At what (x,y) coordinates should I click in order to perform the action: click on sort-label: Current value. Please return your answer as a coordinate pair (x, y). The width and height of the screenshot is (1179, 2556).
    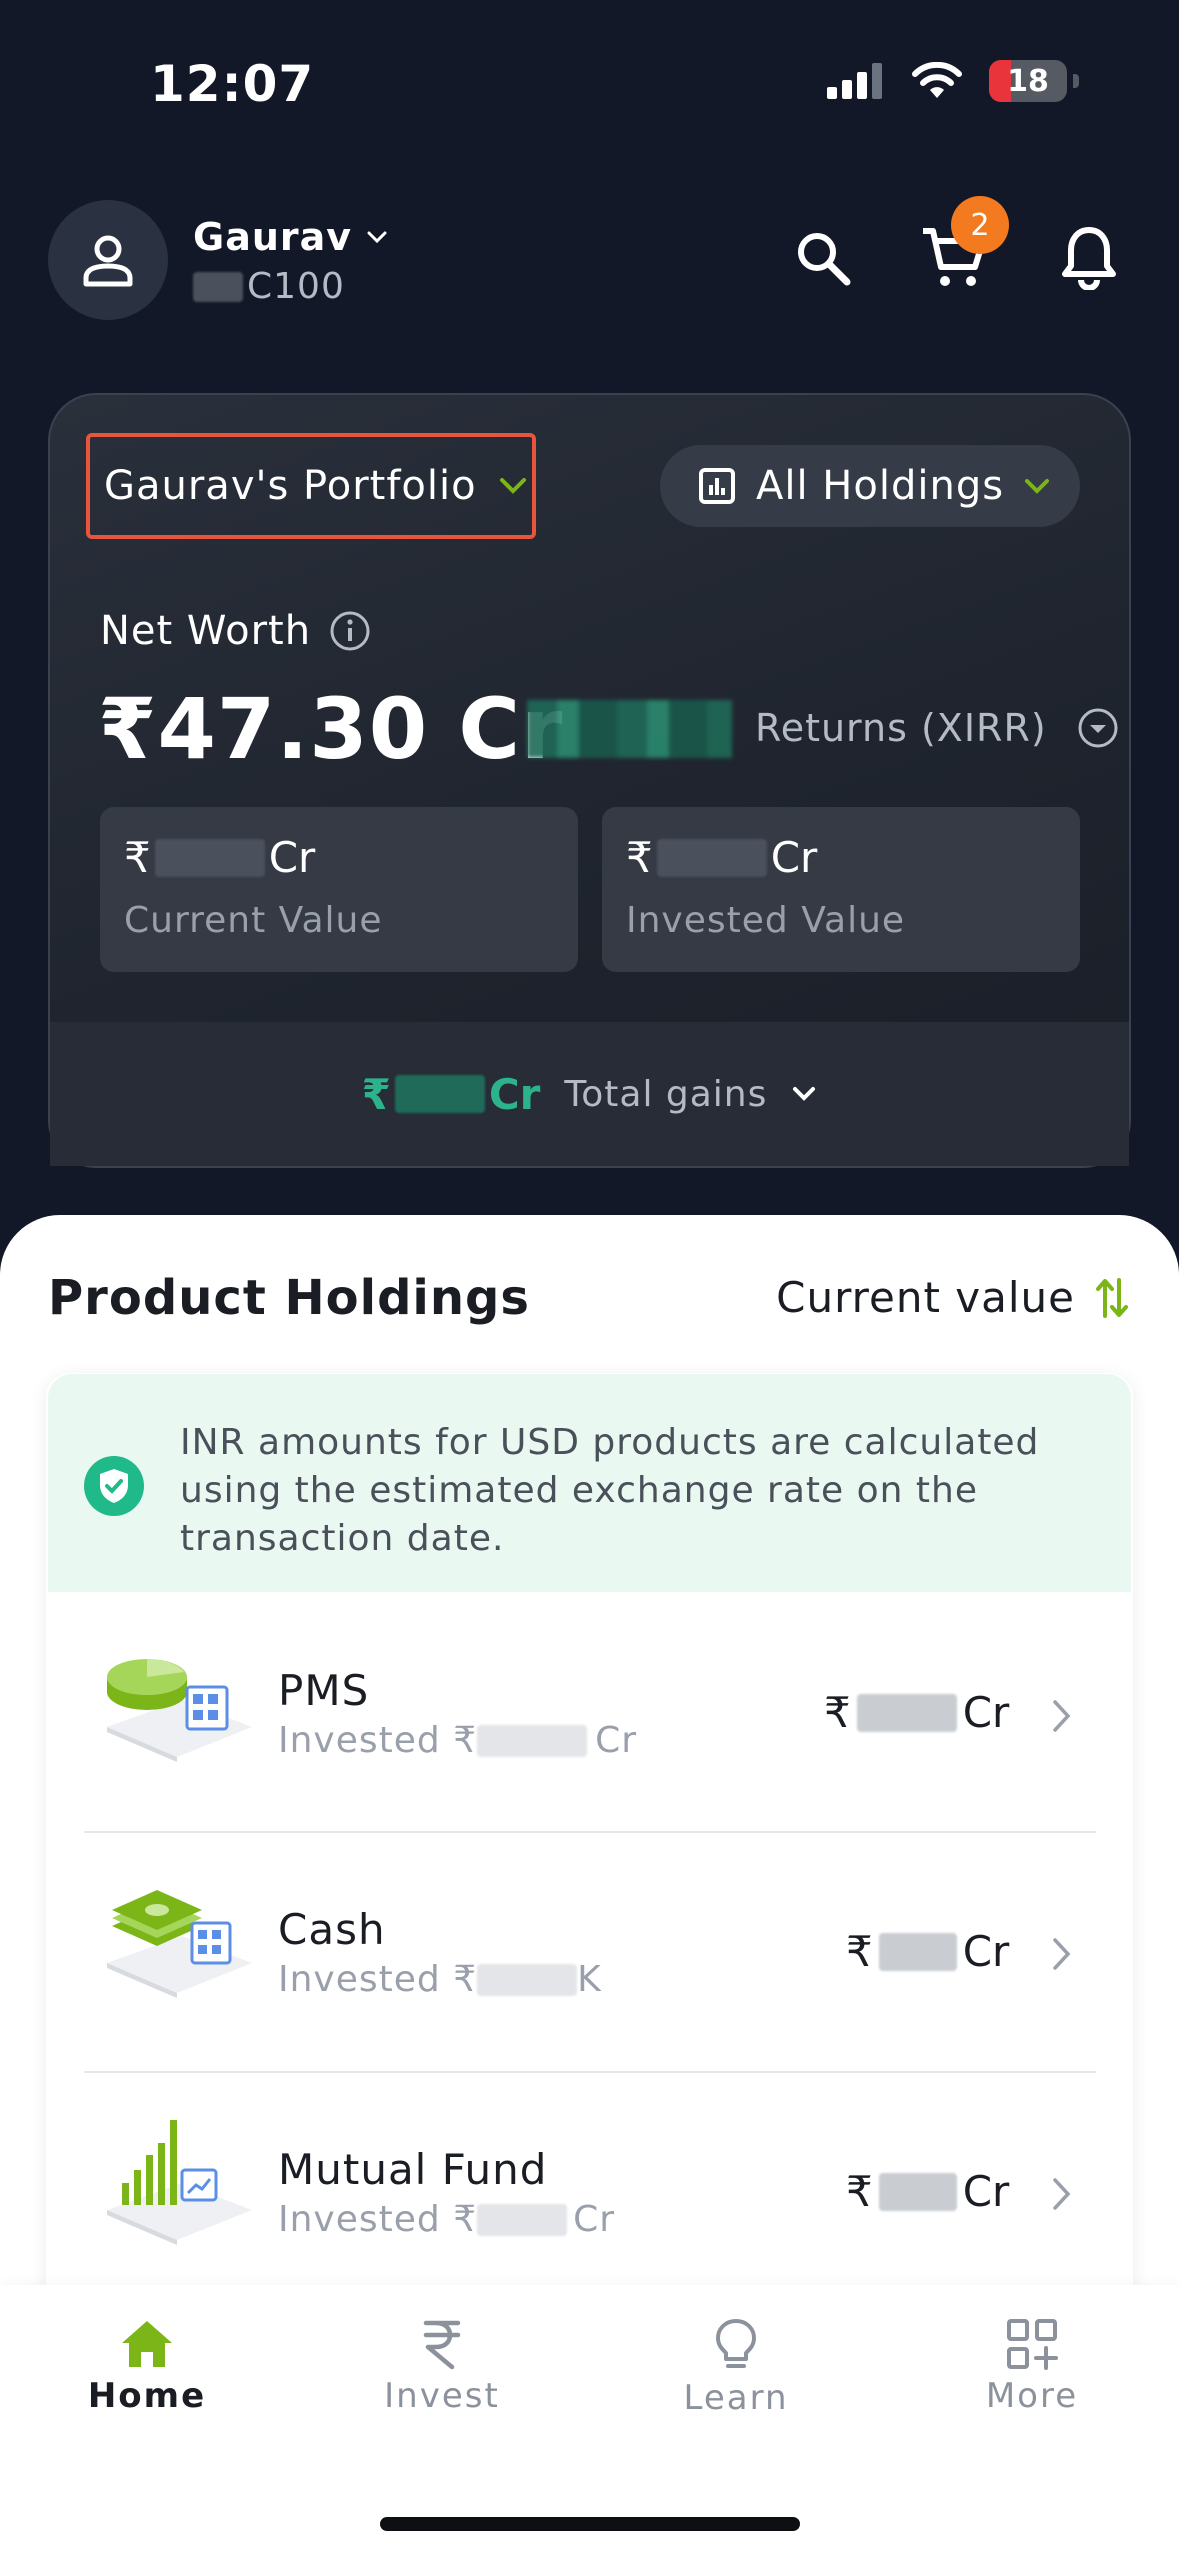
    Looking at the image, I should click on (925, 1297).